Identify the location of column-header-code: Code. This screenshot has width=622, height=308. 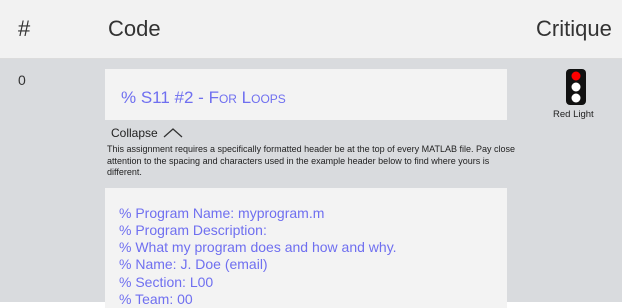
(134, 28).